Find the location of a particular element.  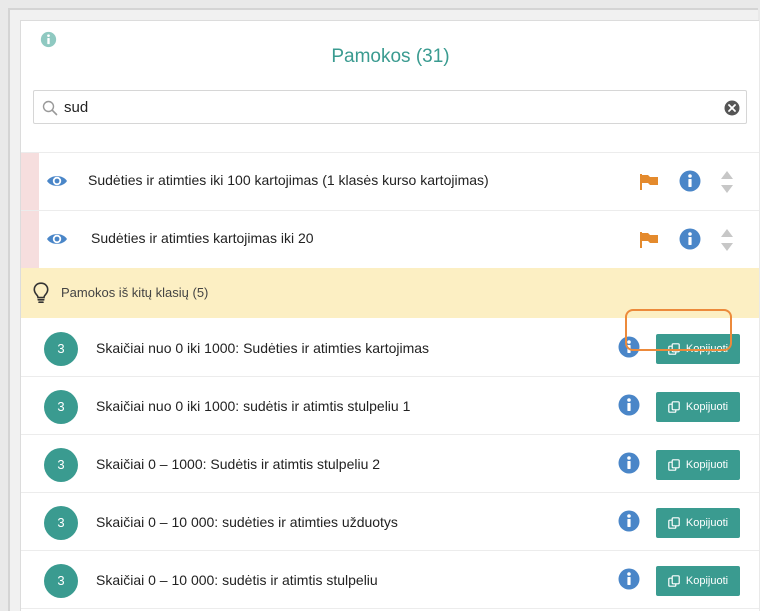

search-input is located at coordinates (384, 107).